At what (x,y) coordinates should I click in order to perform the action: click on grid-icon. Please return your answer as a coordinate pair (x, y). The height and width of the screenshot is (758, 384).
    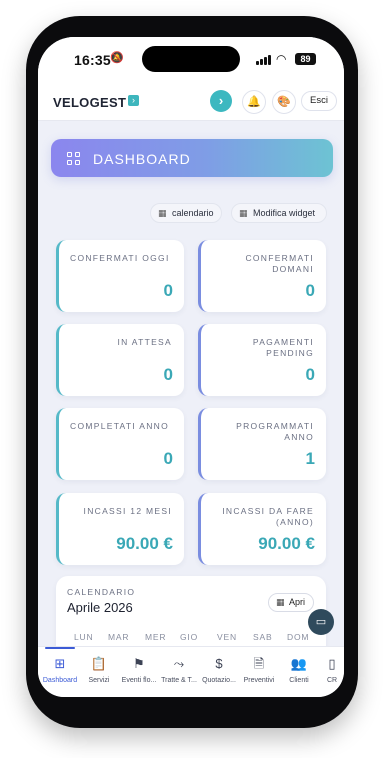
    Looking at the image, I should click on (73, 158).